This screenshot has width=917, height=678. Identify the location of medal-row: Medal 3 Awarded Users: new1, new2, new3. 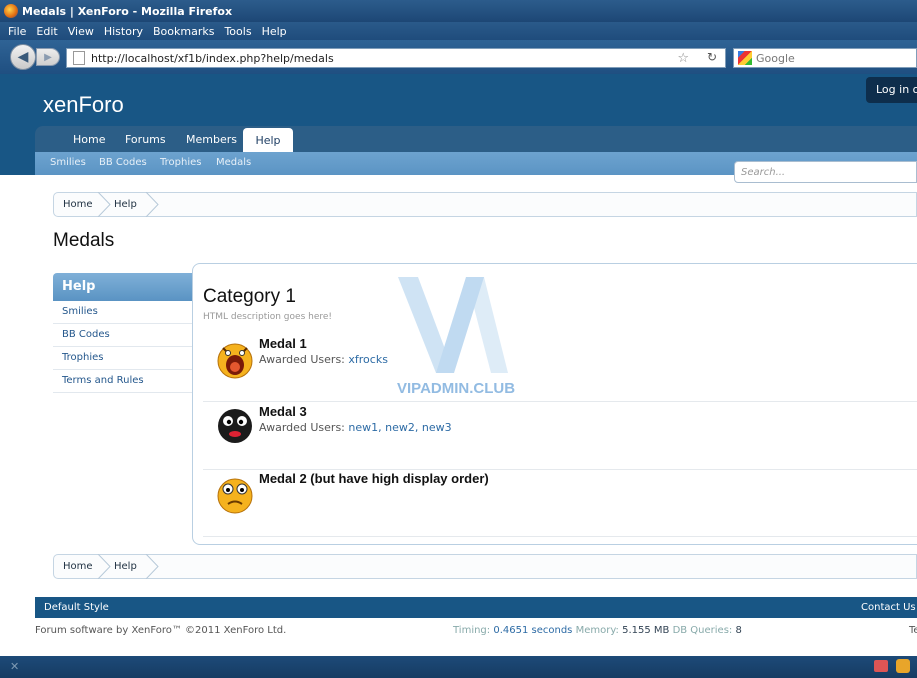
(560, 437).